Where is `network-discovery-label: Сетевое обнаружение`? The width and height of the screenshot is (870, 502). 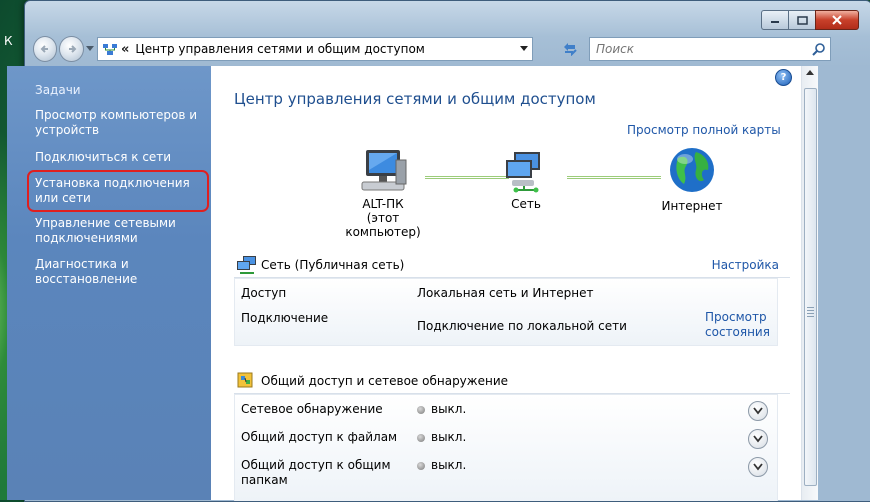
network-discovery-label: Сетевое обнаружение is located at coordinates (312, 409).